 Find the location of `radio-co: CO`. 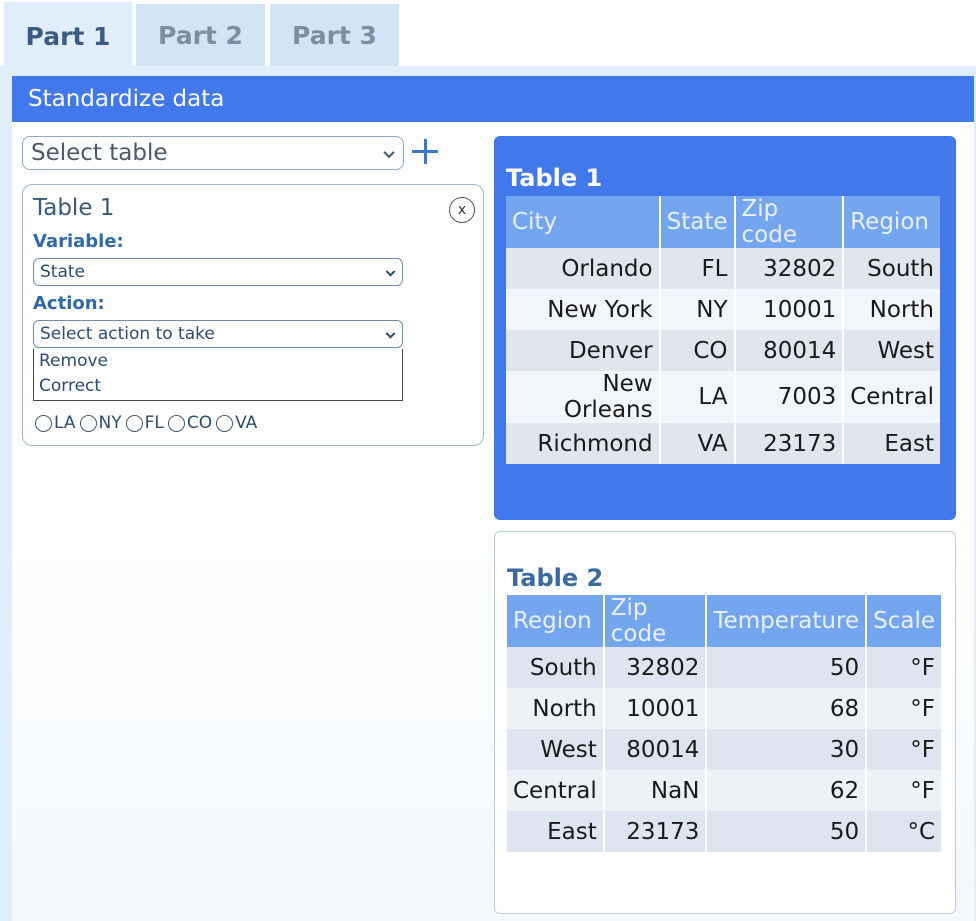

radio-co: CO is located at coordinates (190, 423).